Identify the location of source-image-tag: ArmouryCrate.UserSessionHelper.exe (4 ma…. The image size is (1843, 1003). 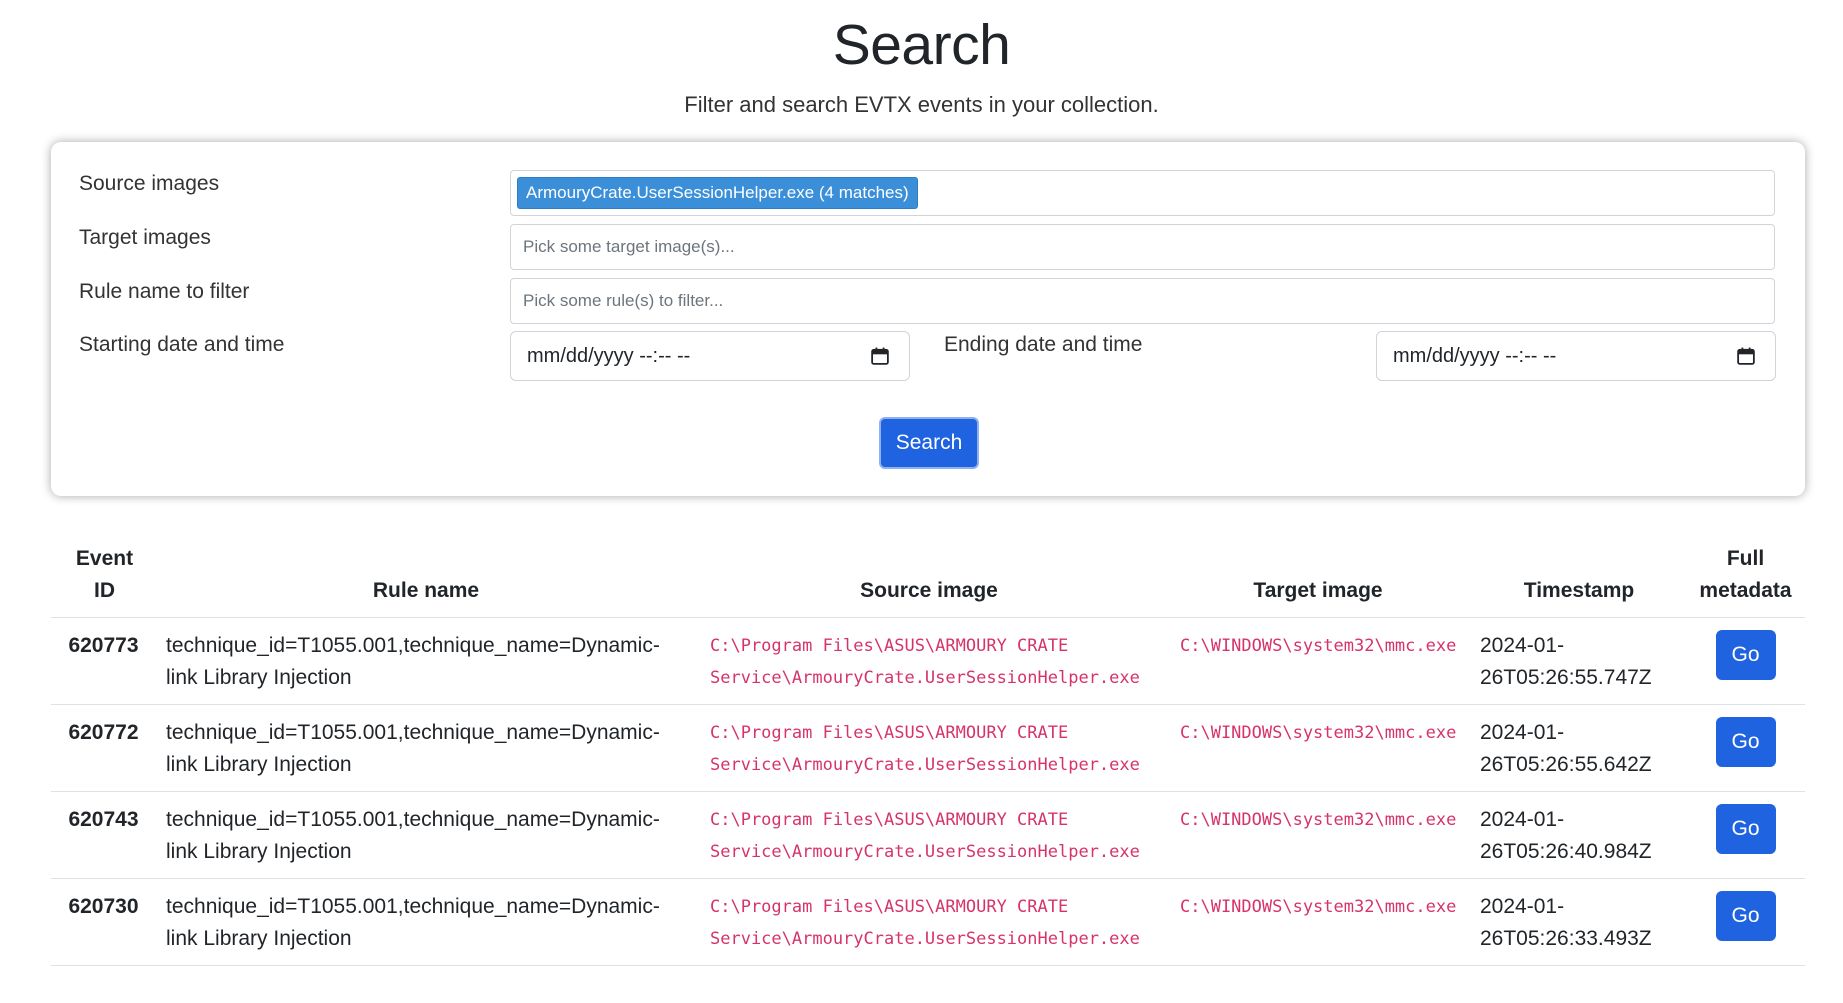
(717, 193).